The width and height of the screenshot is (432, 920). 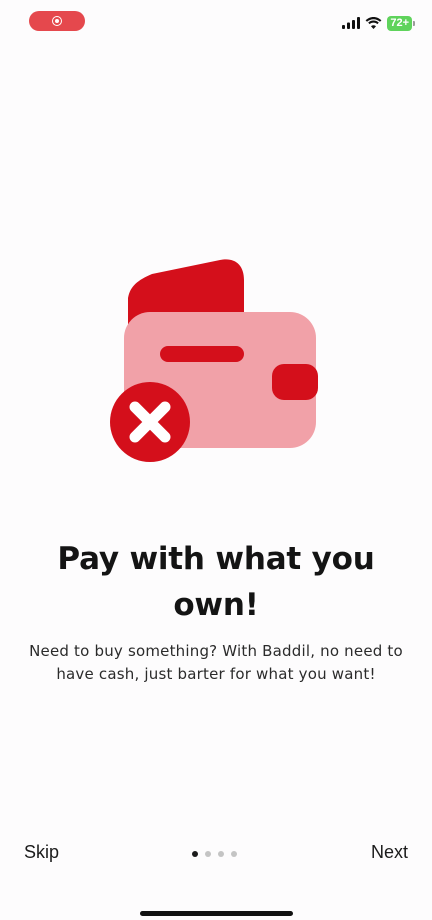 What do you see at coordinates (216, 913) in the screenshot?
I see `home-indicator` at bounding box center [216, 913].